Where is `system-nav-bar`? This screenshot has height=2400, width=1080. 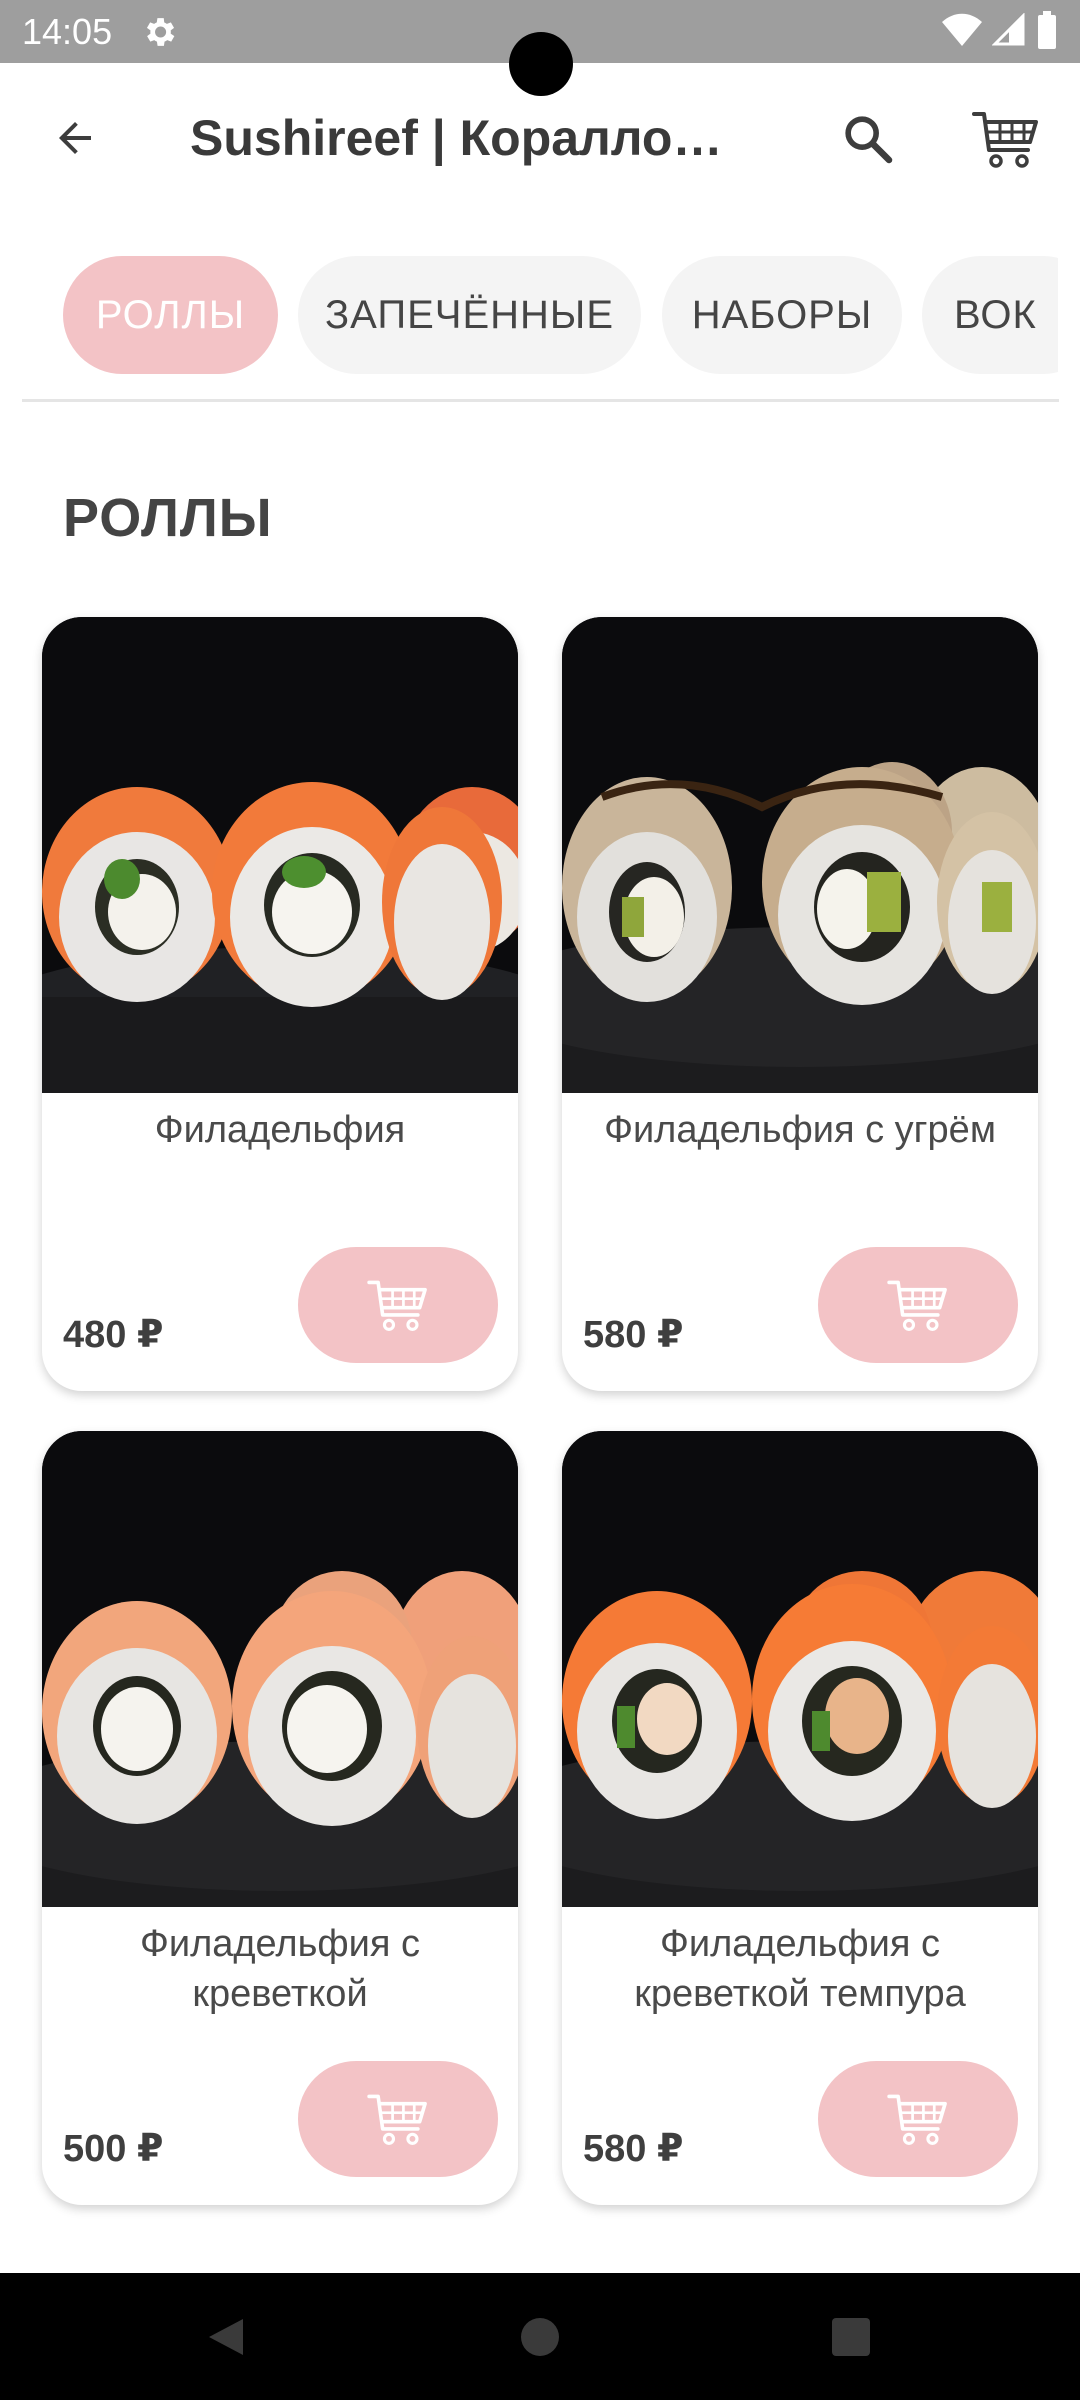 system-nav-bar is located at coordinates (540, 2336).